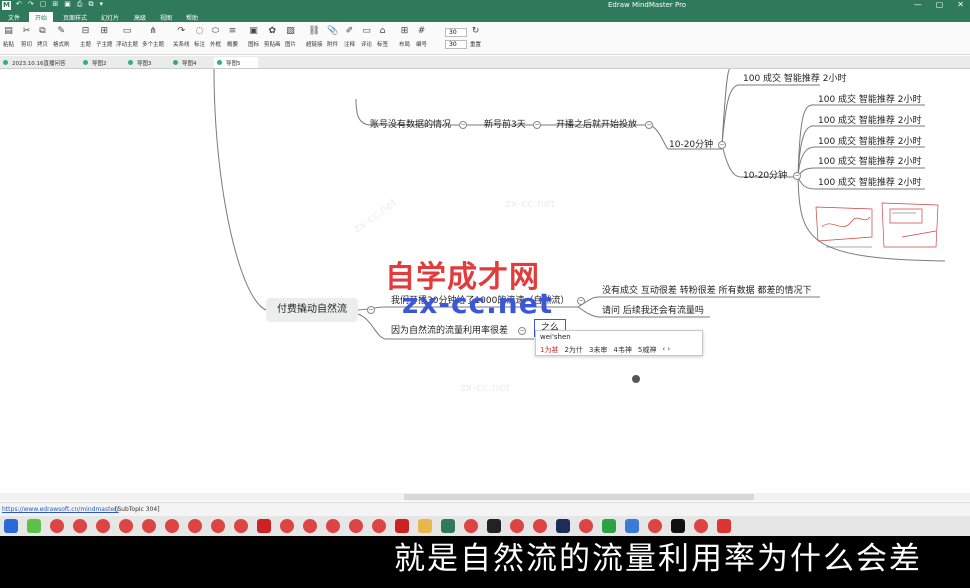 The image size is (970, 588). Describe the element at coordinates (410, 125) in the screenshot. I see `topic-account-no-data: 账号没有数据的情况` at that location.